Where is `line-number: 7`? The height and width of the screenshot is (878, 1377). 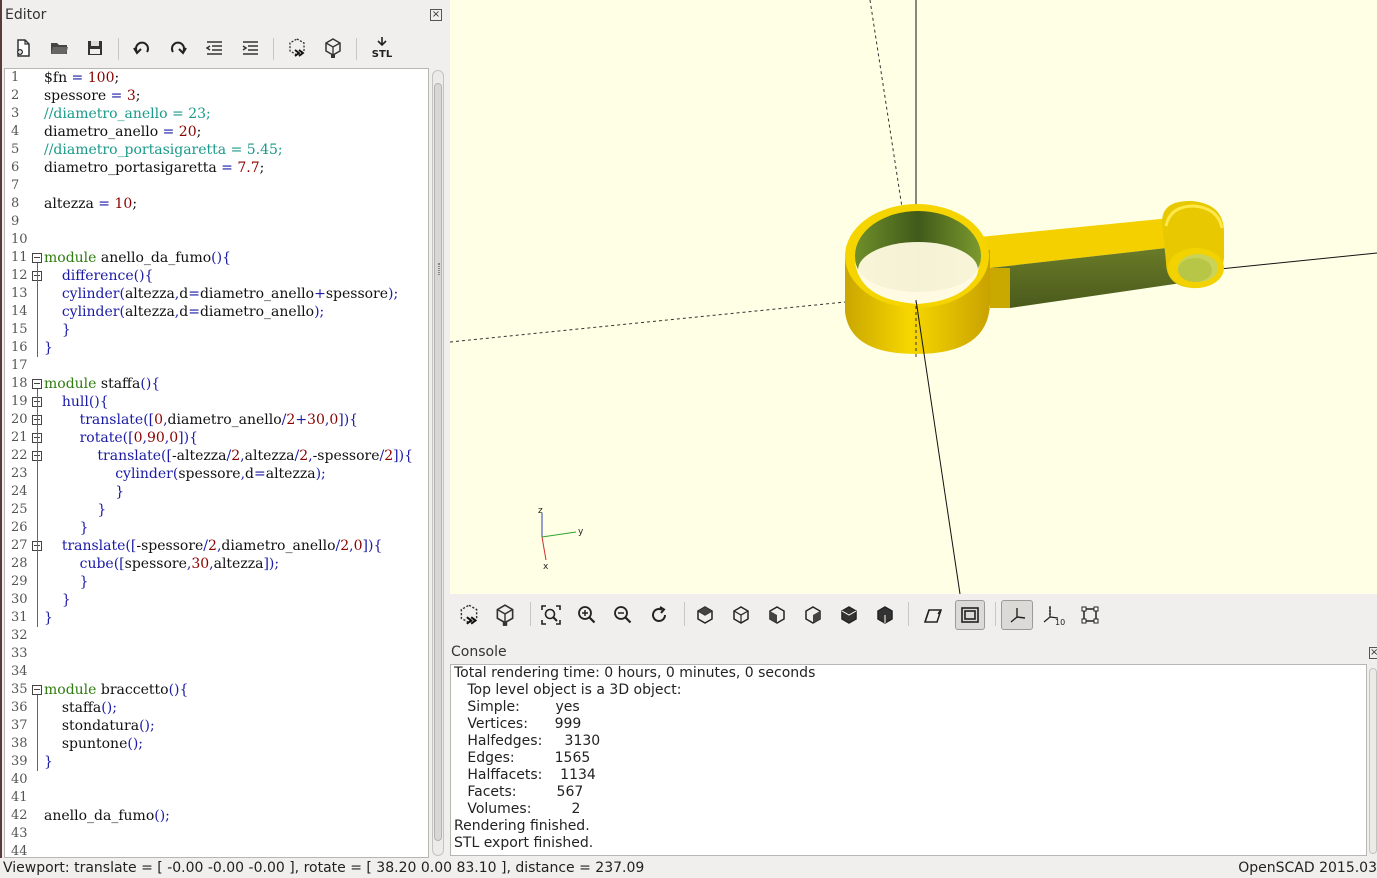 line-number: 7 is located at coordinates (15, 185).